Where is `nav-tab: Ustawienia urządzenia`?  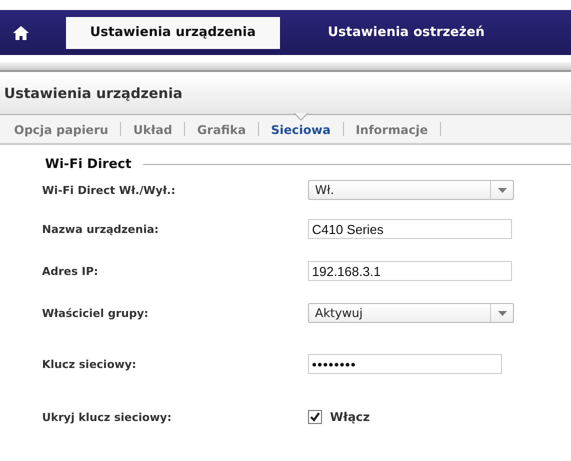 nav-tab: Ustawienia urządzenia is located at coordinates (173, 32).